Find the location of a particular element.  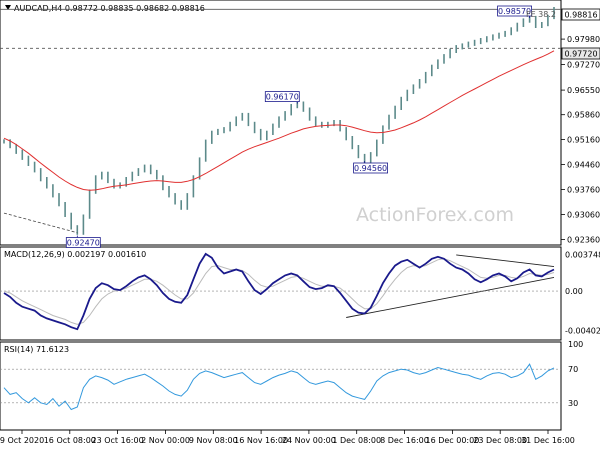

macd-ytick-label: 0.003748 is located at coordinates (582, 254).